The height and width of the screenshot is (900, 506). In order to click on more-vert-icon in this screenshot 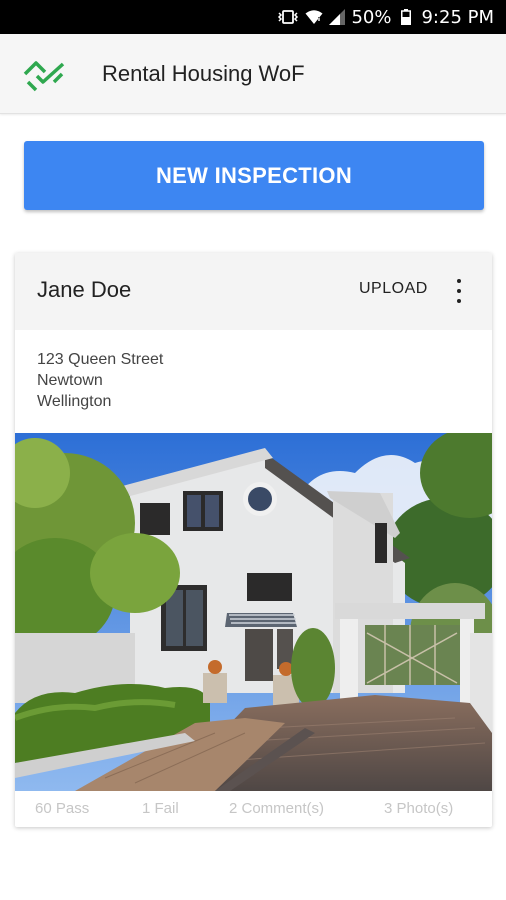, I will do `click(459, 291)`.